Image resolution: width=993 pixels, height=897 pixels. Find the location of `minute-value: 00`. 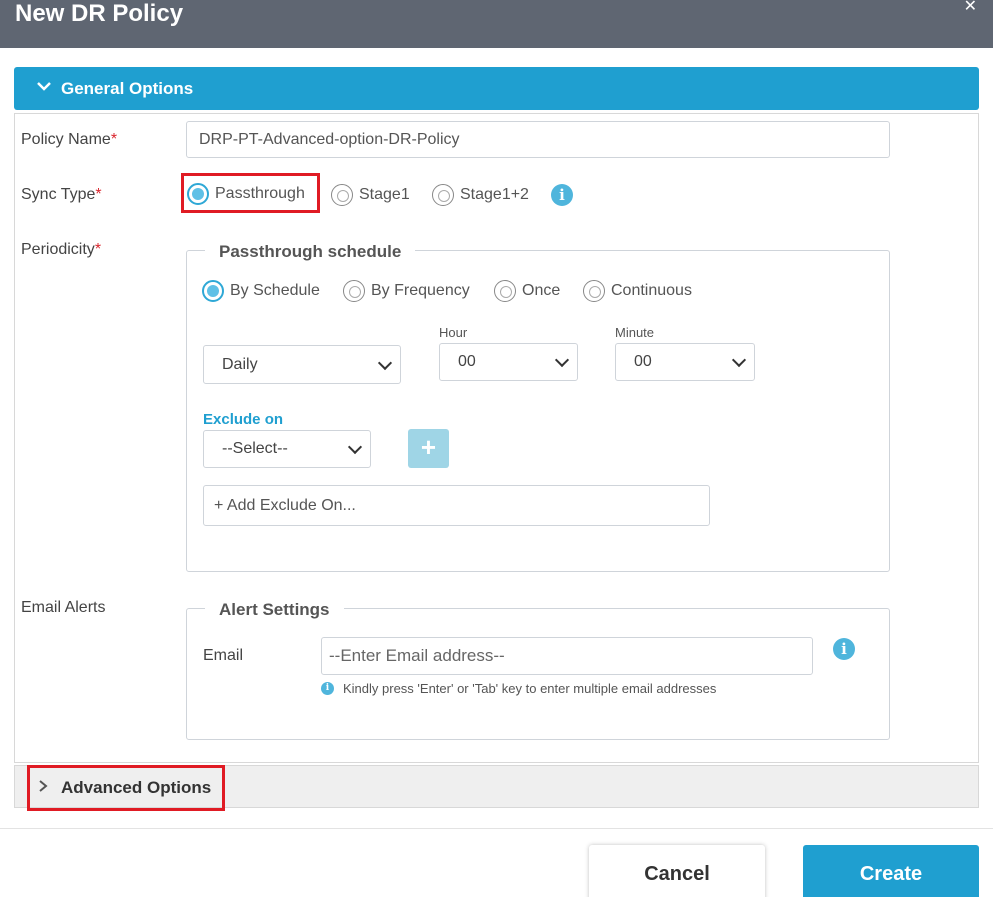

minute-value: 00 is located at coordinates (643, 361).